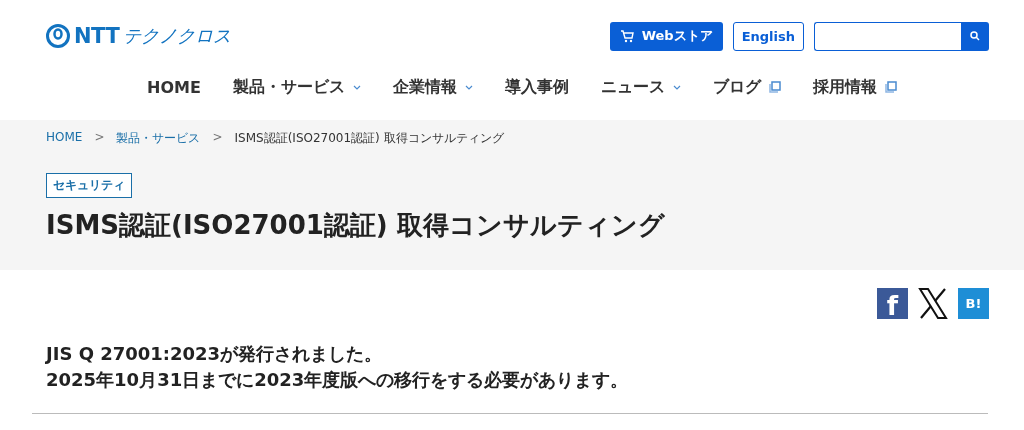 The height and width of the screenshot is (430, 1024). I want to click on web-store-button: Webストア, so click(666, 36).